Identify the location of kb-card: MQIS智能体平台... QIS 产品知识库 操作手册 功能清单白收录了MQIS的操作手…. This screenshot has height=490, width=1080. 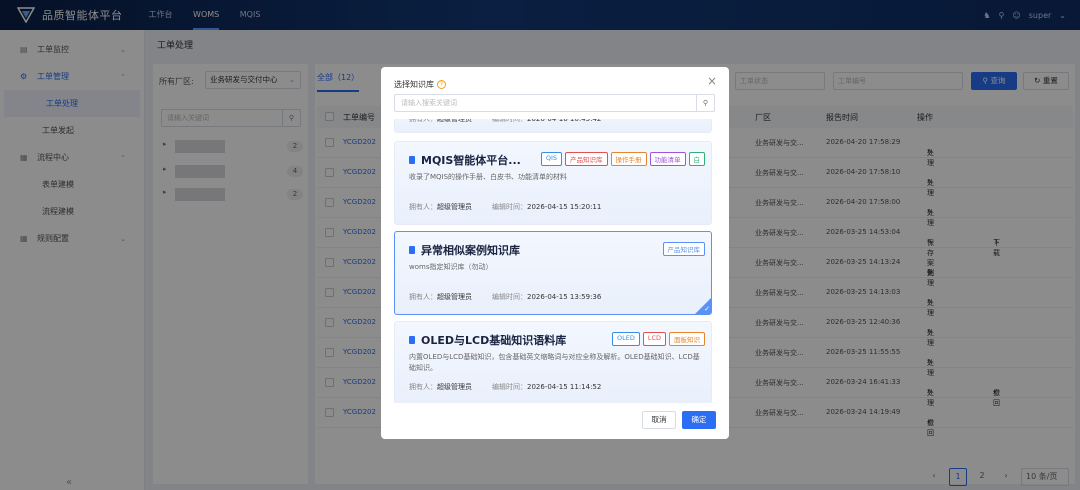
(553, 183).